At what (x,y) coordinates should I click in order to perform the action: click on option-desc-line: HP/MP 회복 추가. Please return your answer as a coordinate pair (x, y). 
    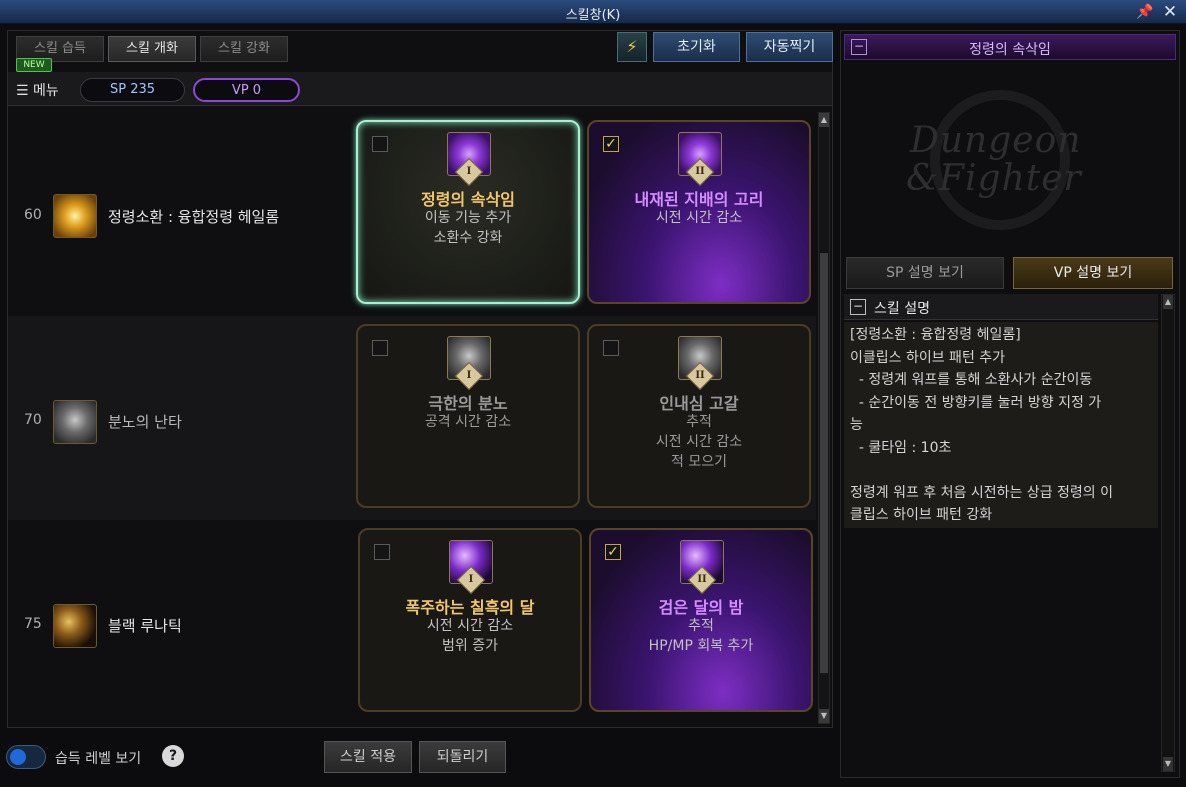
    Looking at the image, I should click on (701, 646).